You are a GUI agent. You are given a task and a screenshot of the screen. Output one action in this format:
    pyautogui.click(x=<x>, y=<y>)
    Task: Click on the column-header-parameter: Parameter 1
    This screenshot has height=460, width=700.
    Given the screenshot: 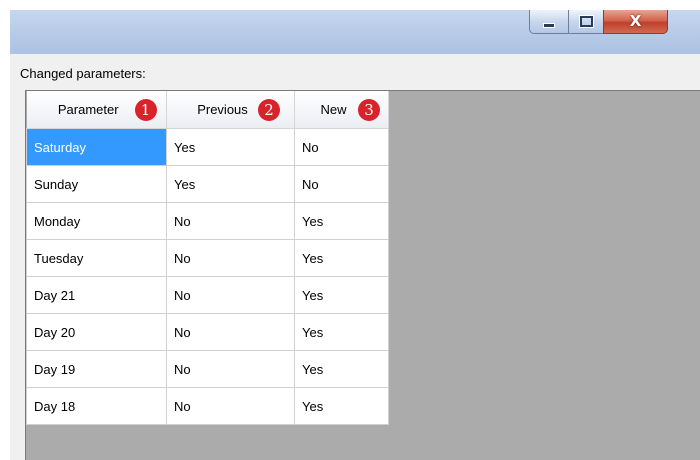 What is the action you would take?
    pyautogui.click(x=96, y=110)
    